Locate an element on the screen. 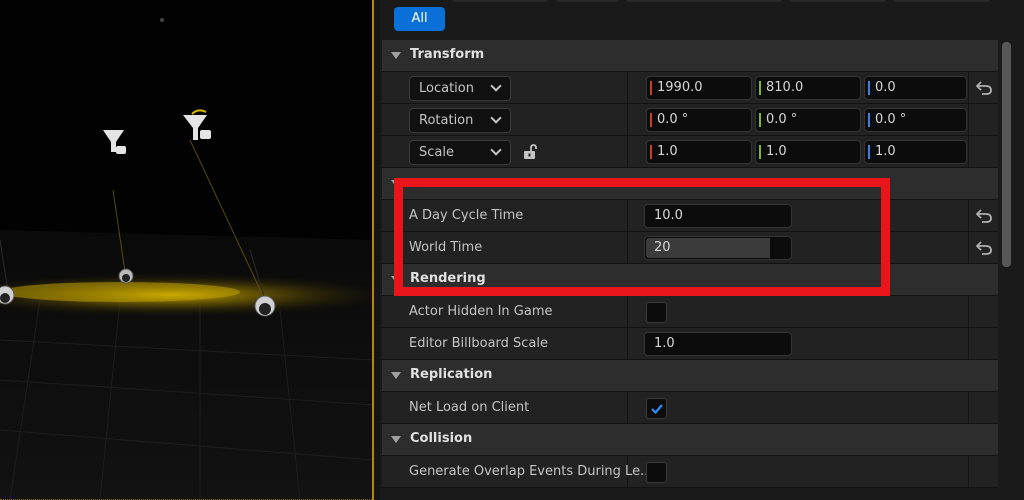 The height and width of the screenshot is (500, 1024). overlap-checkbox is located at coordinates (656, 472).